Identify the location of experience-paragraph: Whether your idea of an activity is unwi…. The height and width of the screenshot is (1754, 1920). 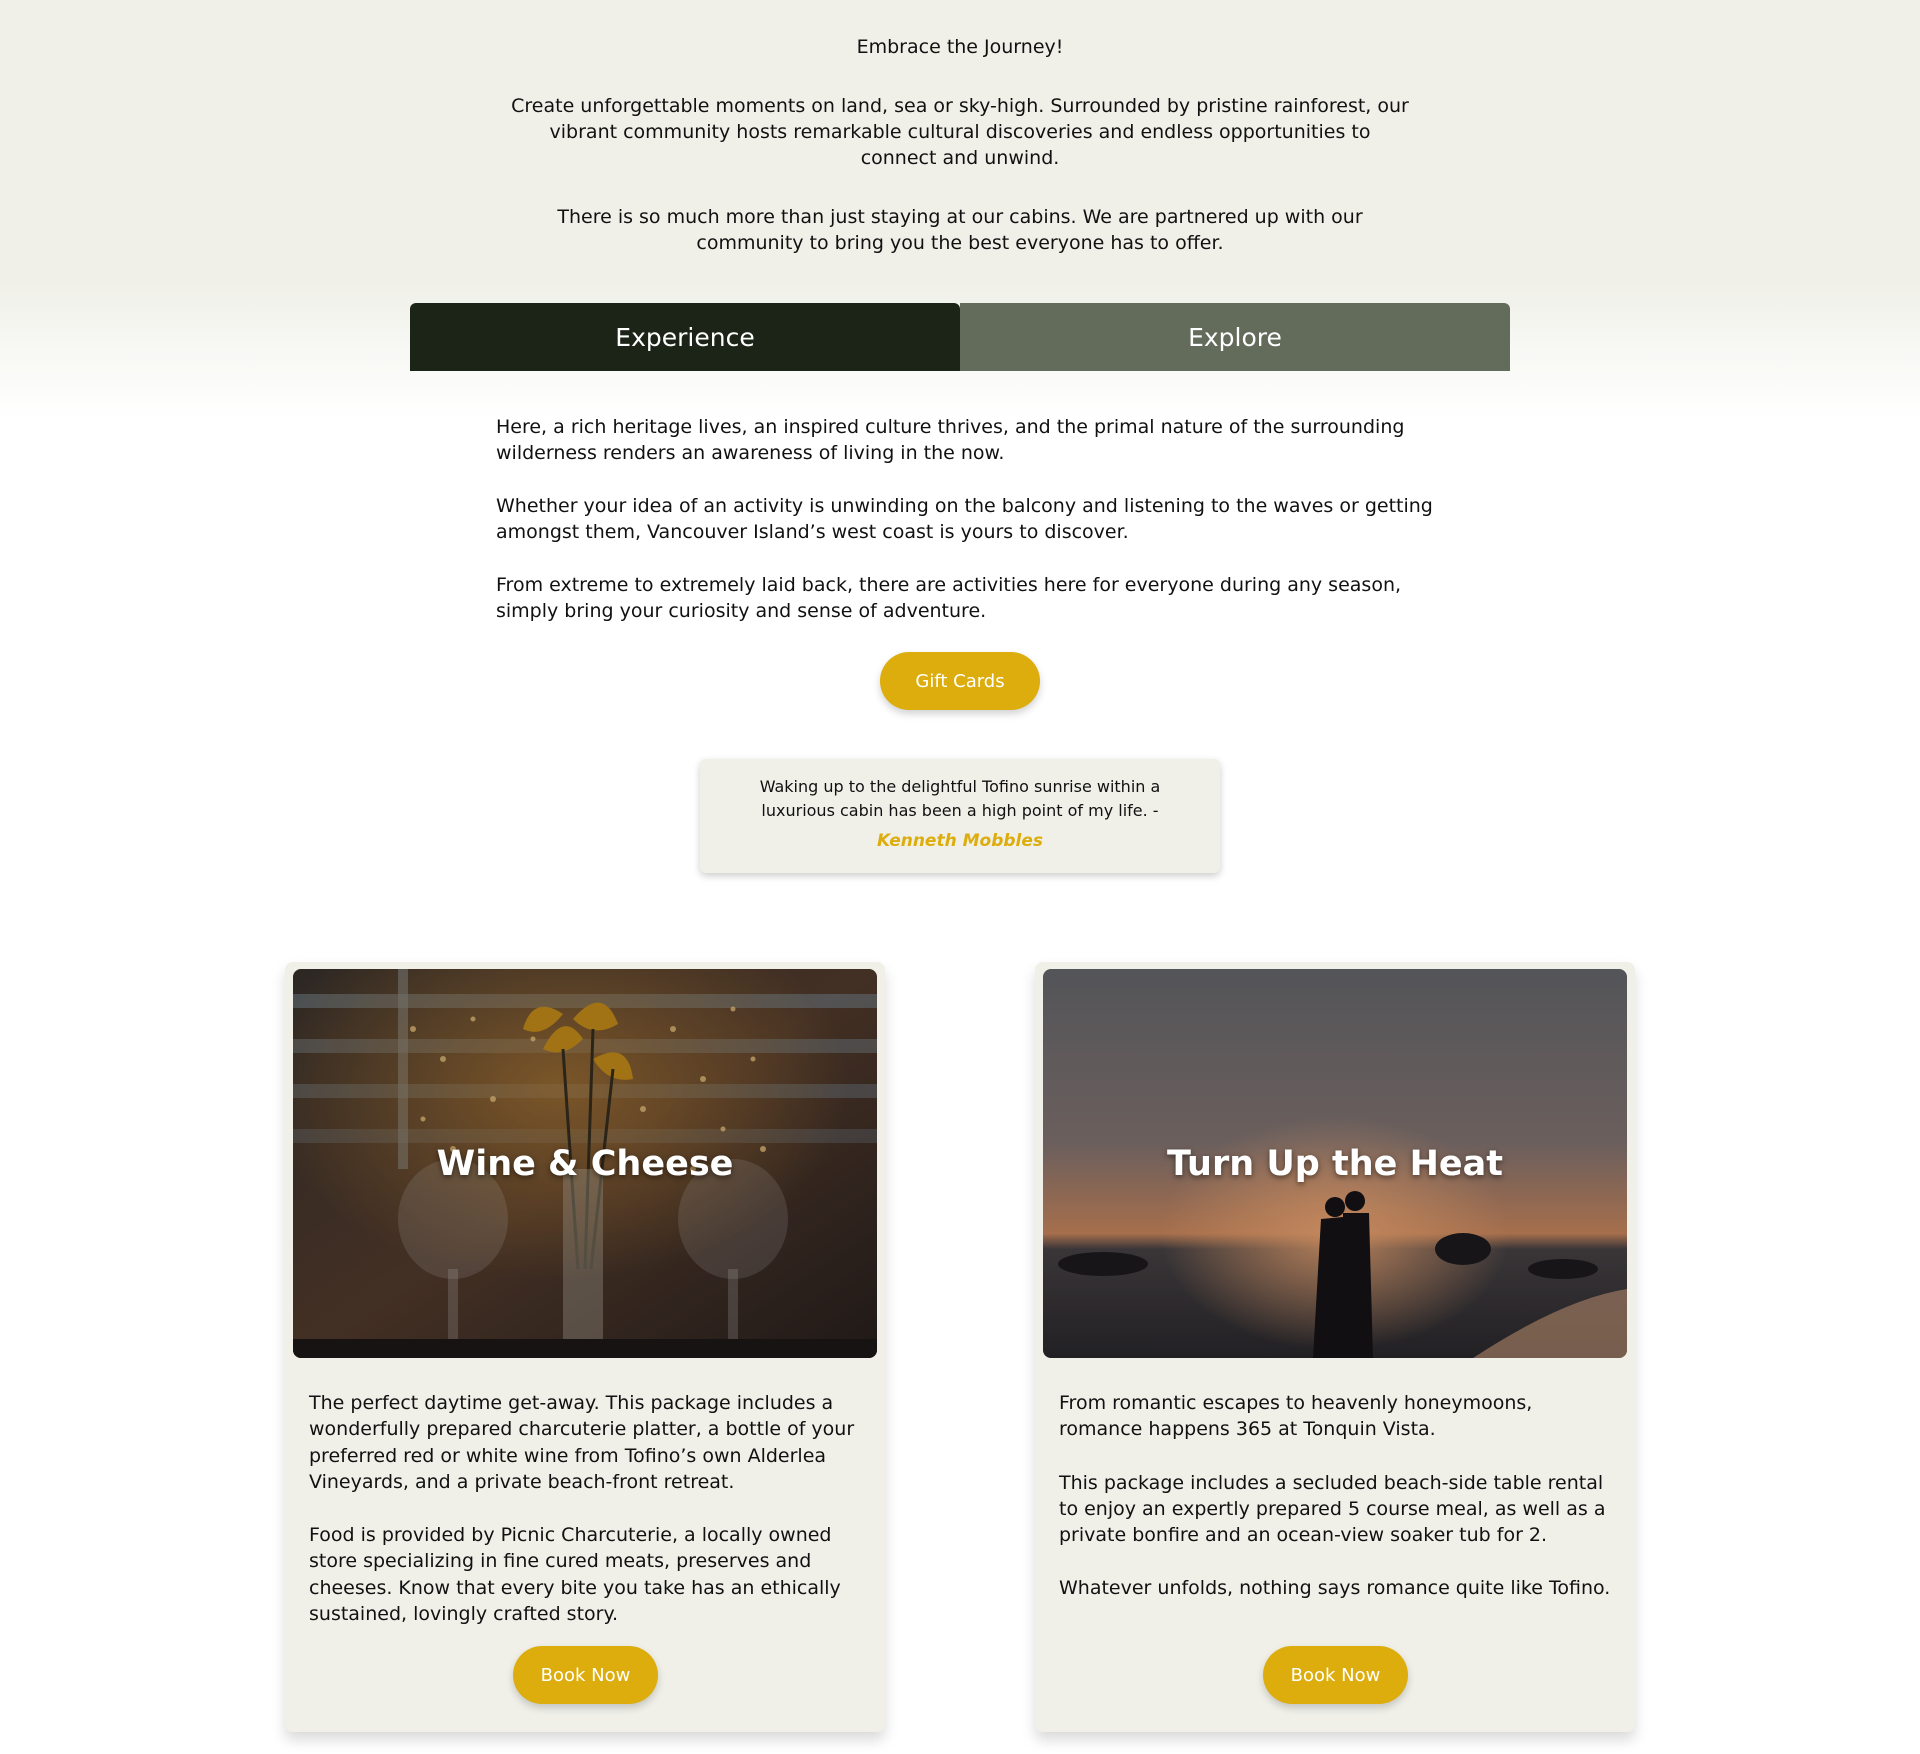
(964, 519).